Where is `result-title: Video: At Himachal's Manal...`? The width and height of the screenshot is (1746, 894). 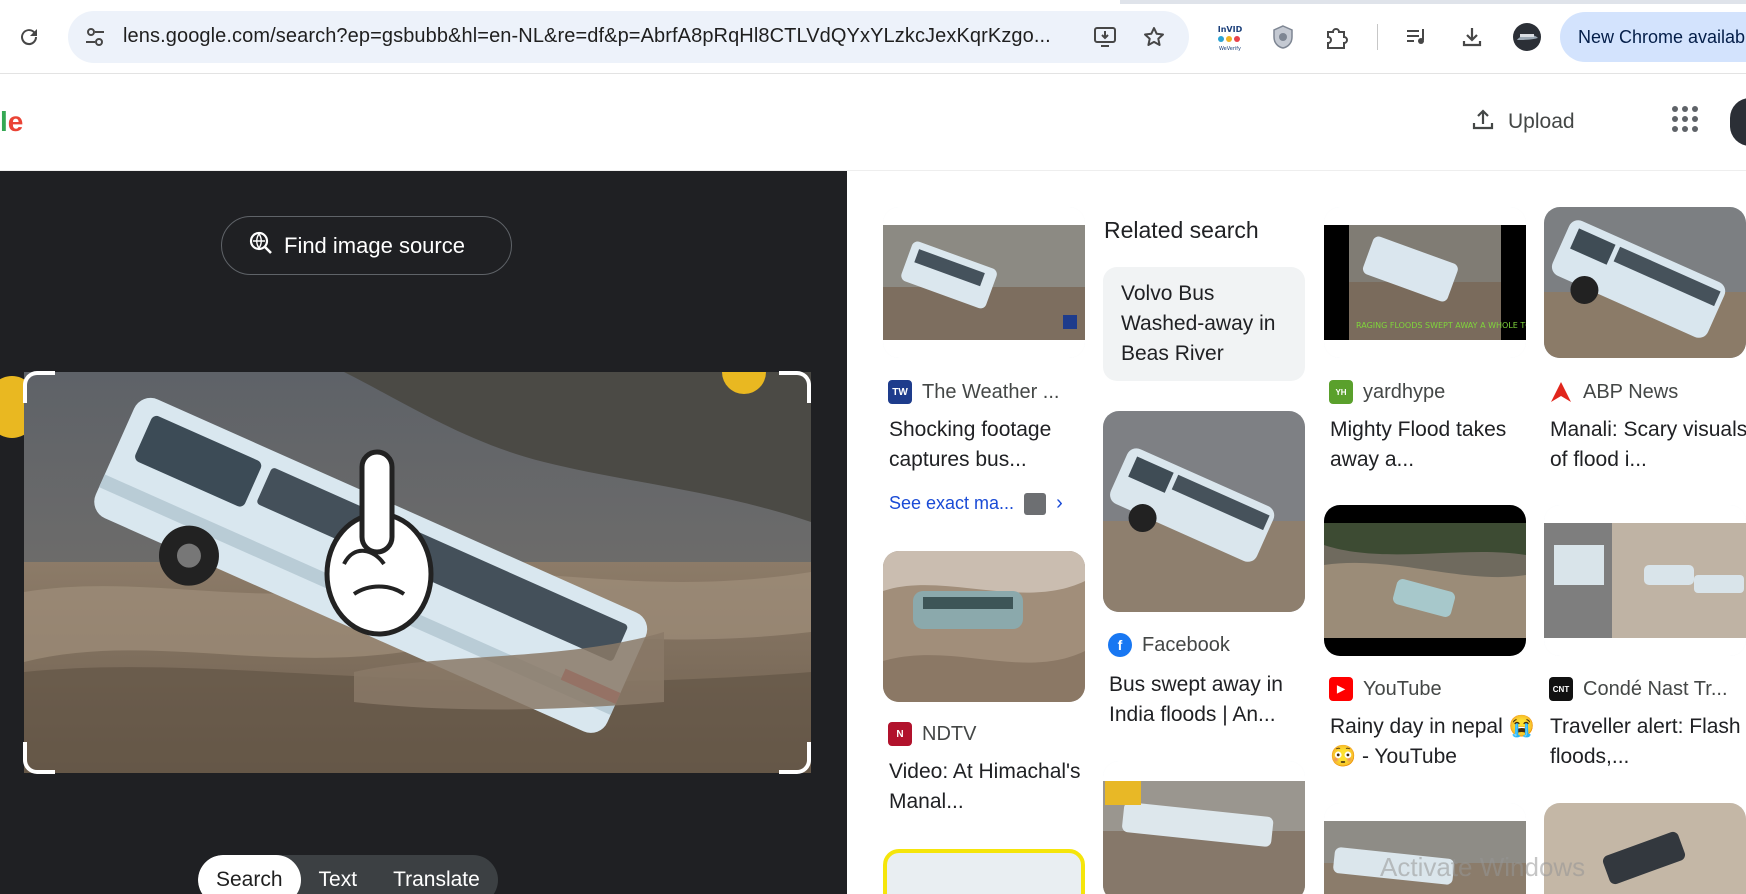 result-title: Video: At Himachal's Manal... is located at coordinates (991, 787).